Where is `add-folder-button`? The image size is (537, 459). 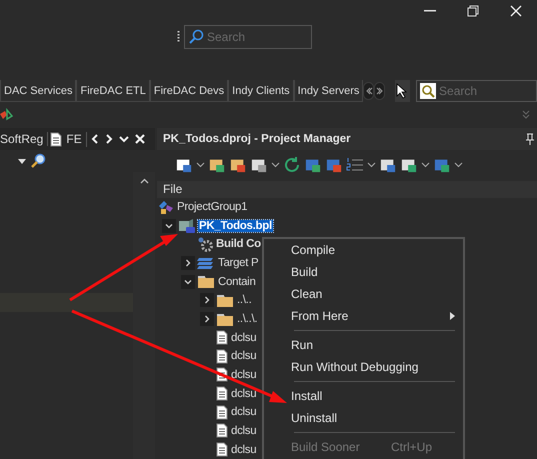
add-folder-button is located at coordinates (217, 165).